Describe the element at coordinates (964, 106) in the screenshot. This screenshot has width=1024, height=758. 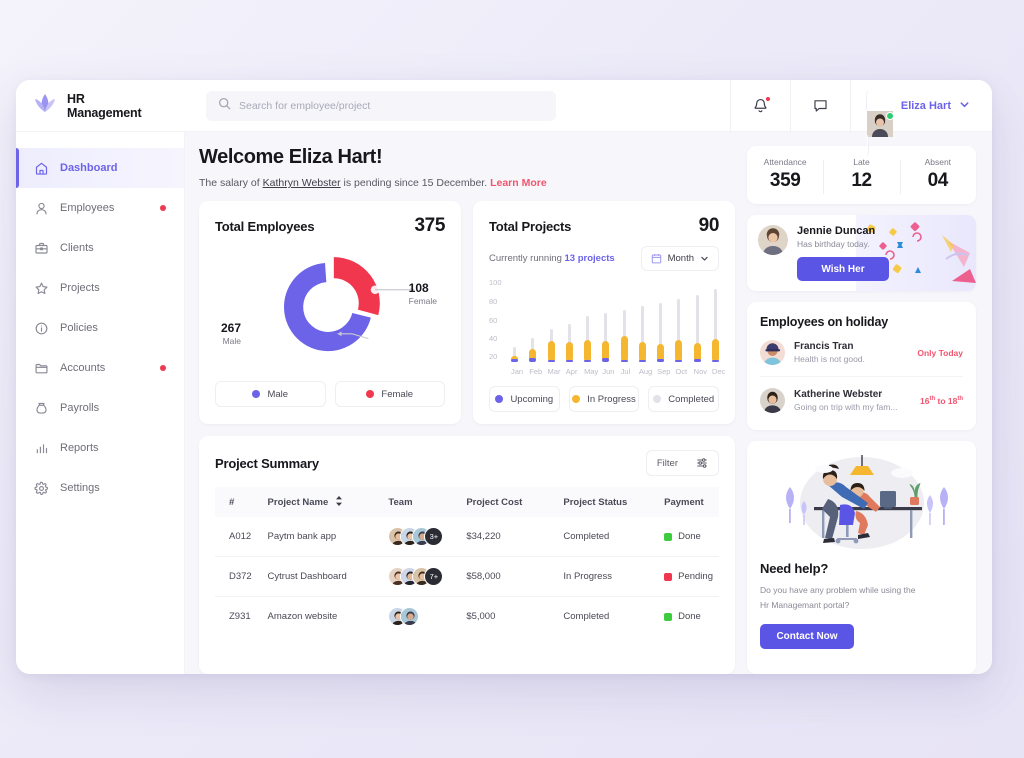
I see `chevron-down-icon` at that location.